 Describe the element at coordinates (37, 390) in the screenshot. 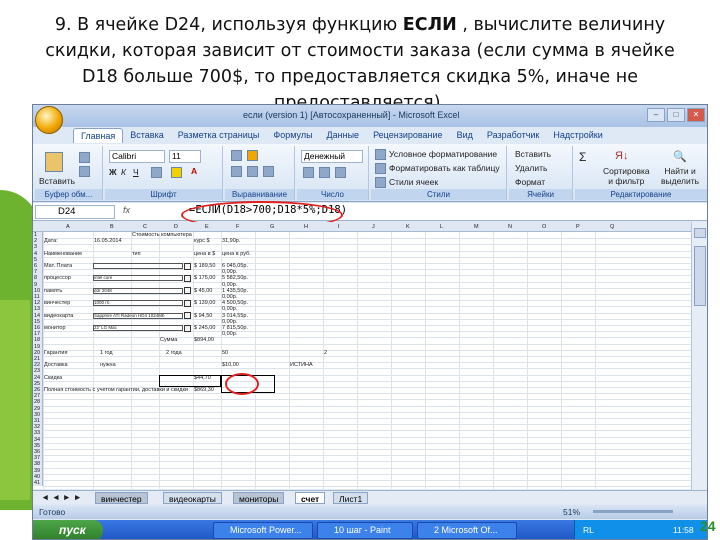

I see `row-header: 26` at that location.